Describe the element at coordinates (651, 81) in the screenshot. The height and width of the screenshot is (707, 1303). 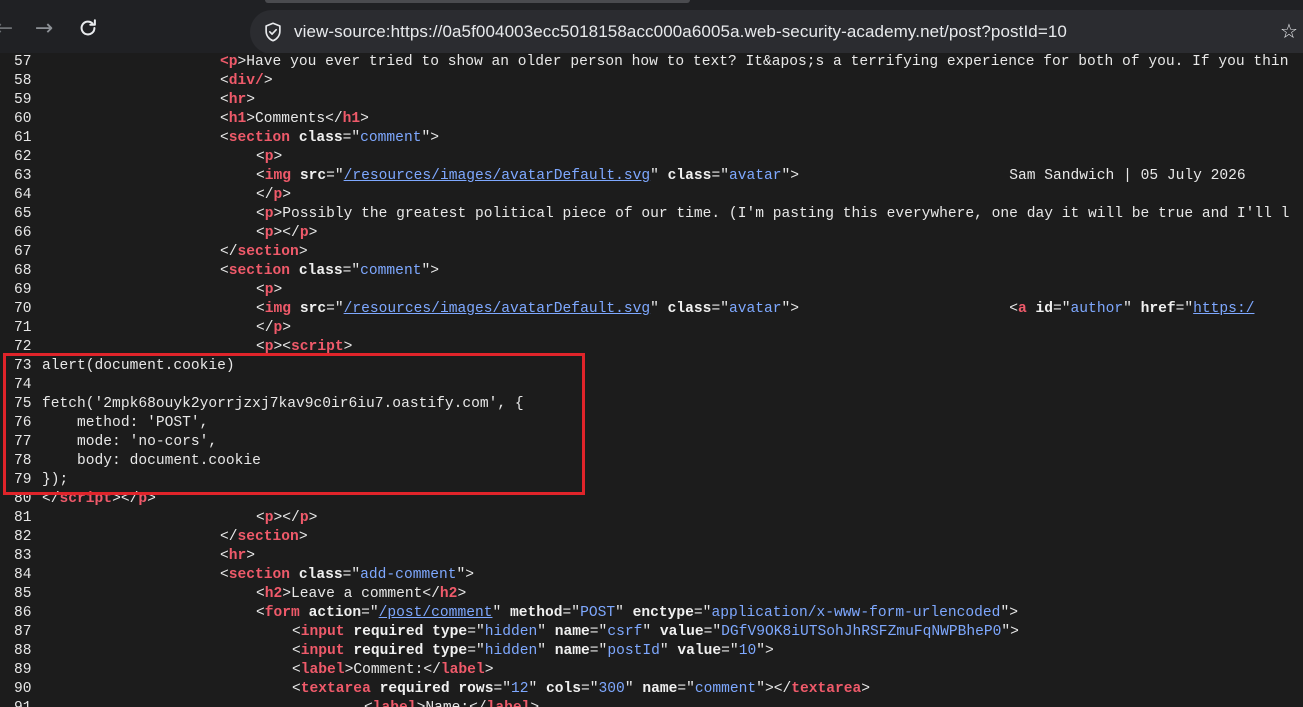
I see `source-line: 58 <div/>` at that location.